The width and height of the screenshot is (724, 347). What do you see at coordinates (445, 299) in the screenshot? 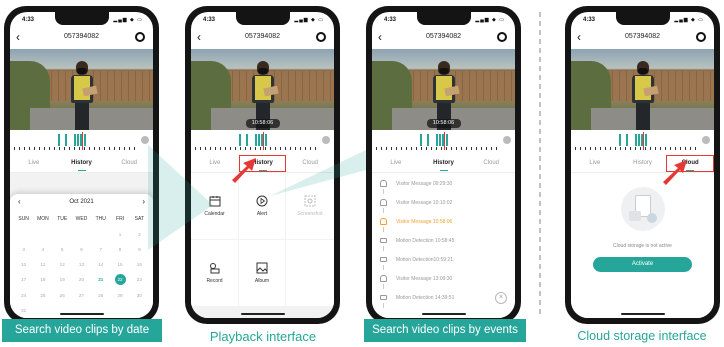
I see `event-row: Motion Detection 14:39:51` at bounding box center [445, 299].